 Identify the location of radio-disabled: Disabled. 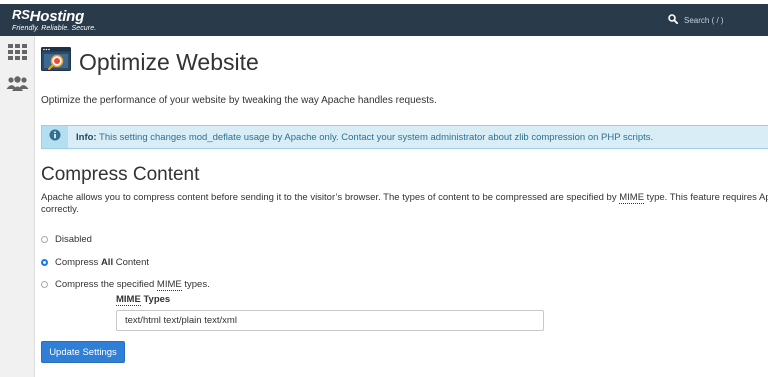
(66, 239).